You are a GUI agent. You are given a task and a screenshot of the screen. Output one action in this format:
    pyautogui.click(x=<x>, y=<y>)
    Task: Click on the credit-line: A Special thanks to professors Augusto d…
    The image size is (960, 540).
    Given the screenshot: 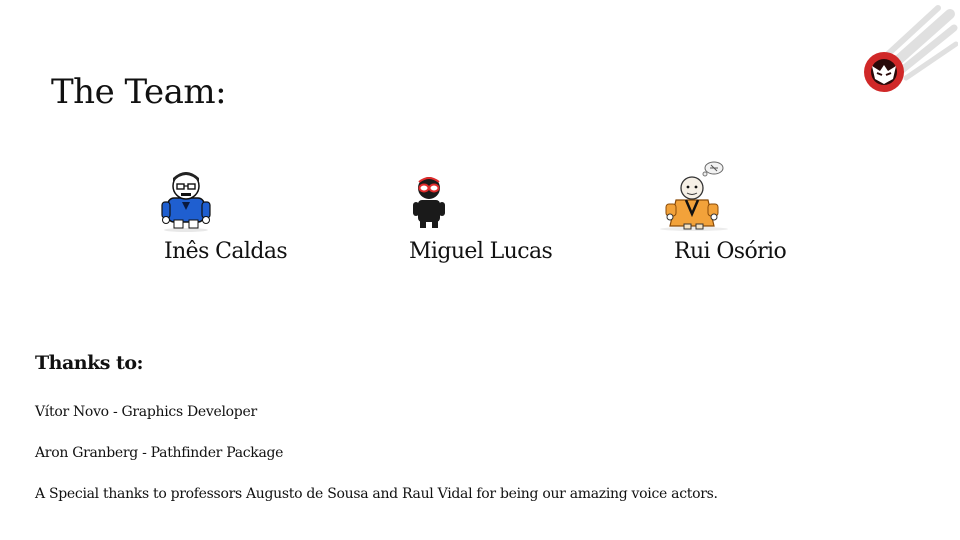 What is the action you would take?
    pyautogui.click(x=376, y=494)
    